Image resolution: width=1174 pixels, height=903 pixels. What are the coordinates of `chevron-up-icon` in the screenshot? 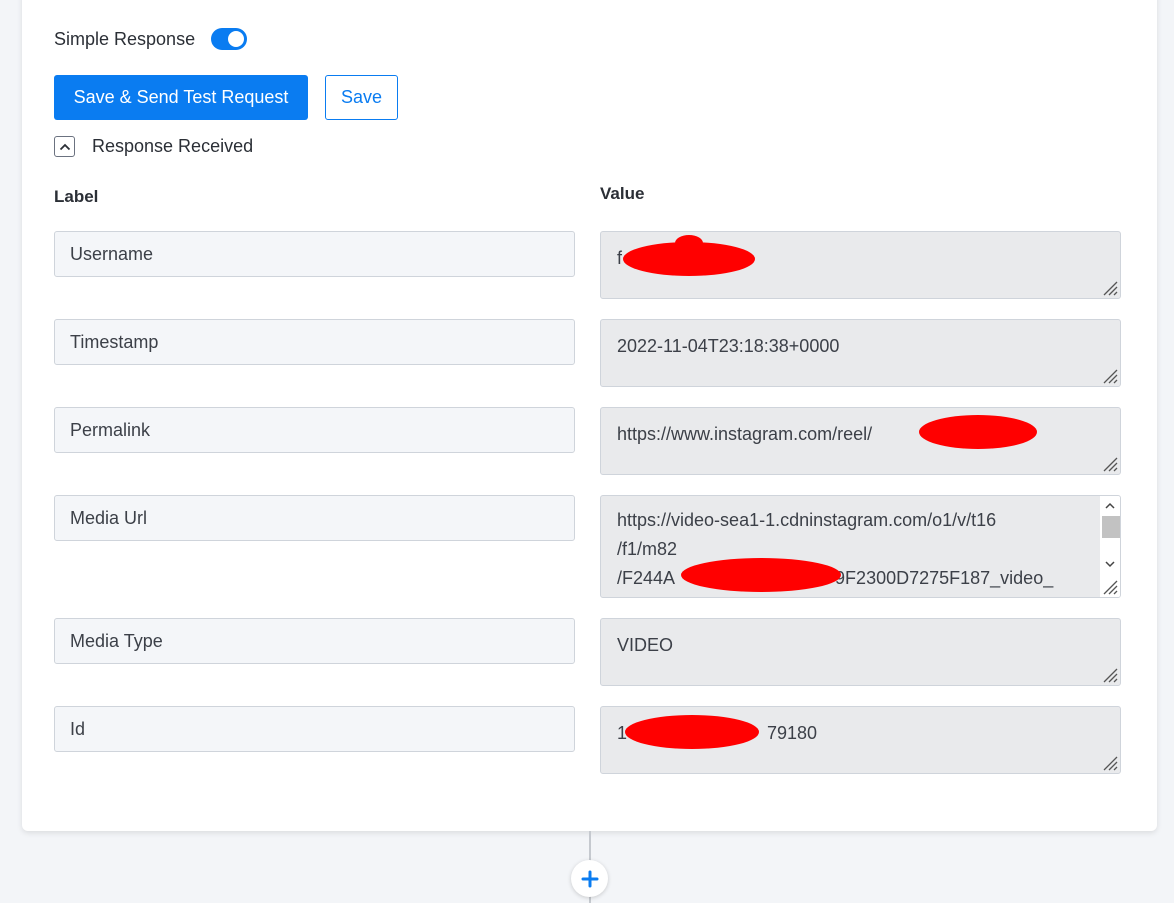 It's located at (64, 146).